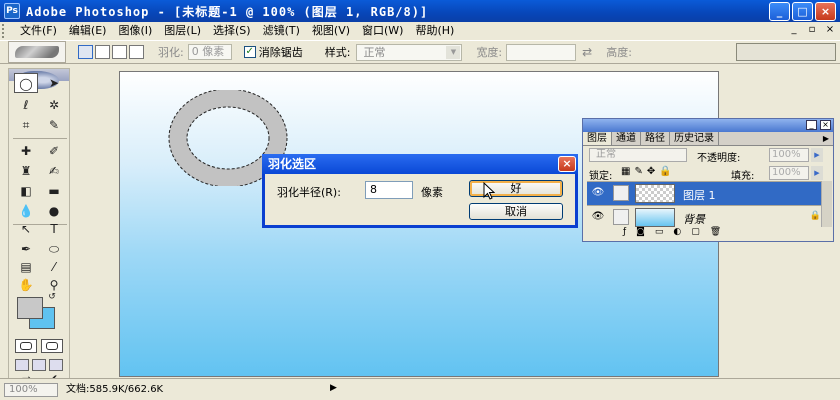  I want to click on full-screen-menu-button, so click(39, 365).